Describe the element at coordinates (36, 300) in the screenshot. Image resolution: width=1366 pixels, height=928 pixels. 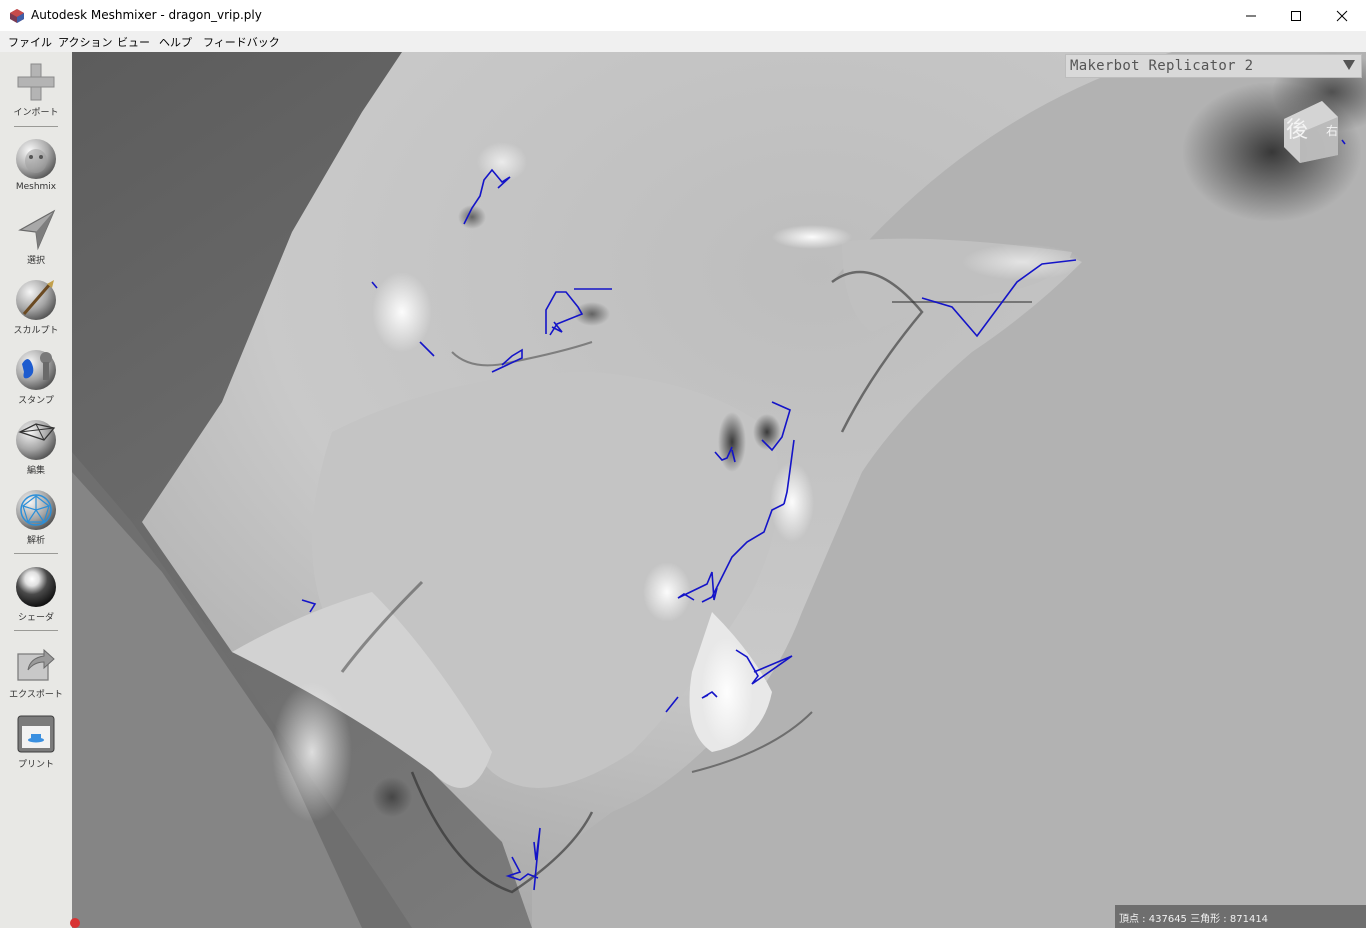
I see `sculpt-brush-icon` at that location.